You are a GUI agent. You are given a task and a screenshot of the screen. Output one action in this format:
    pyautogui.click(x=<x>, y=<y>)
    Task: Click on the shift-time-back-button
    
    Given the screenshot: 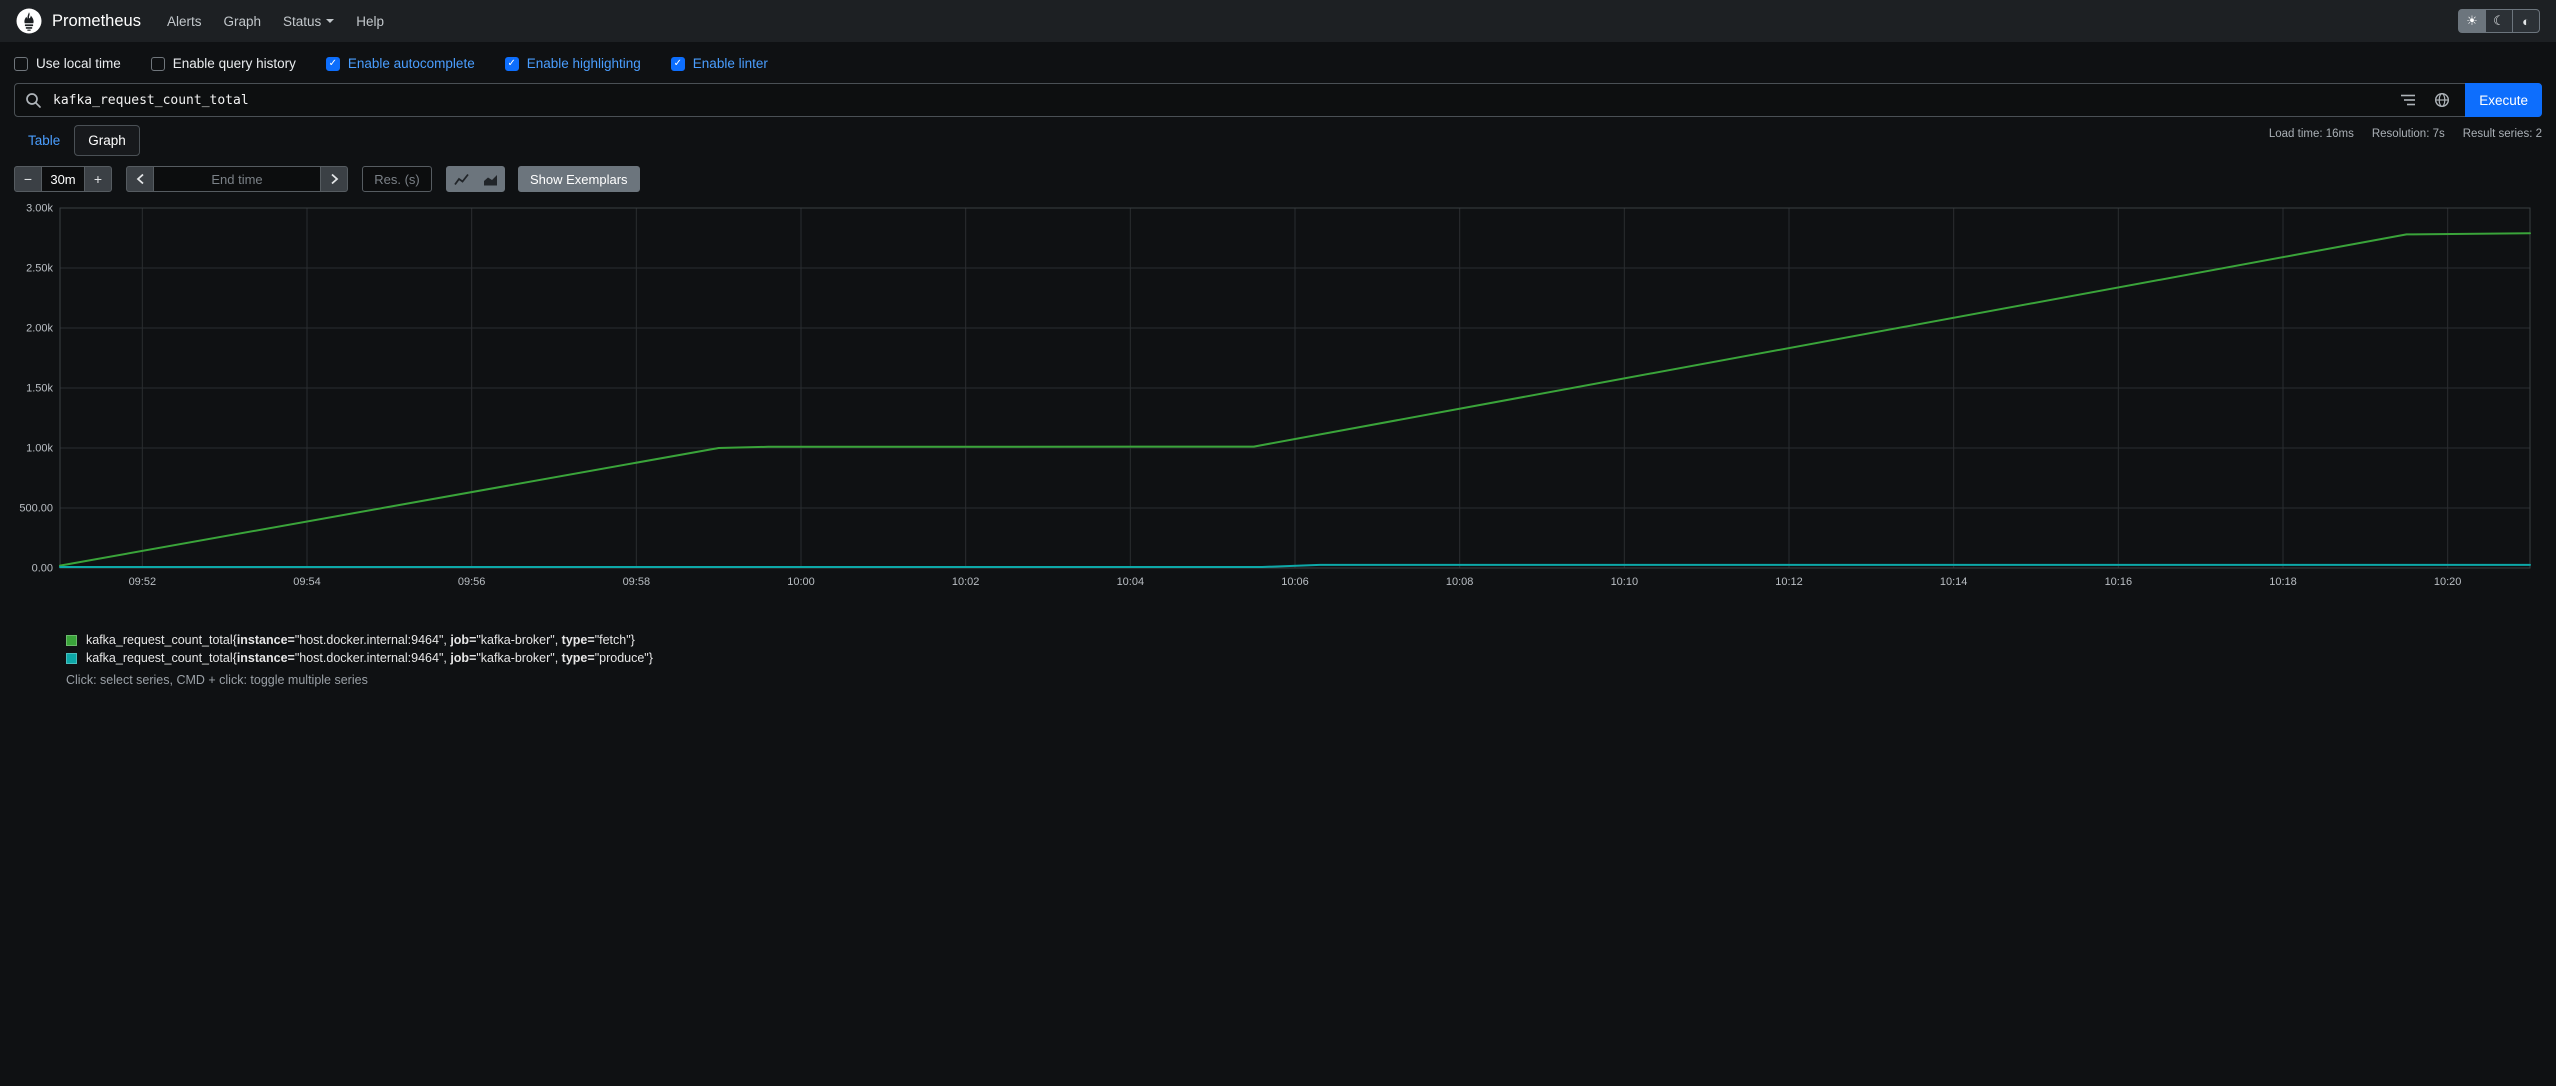 What is the action you would take?
    pyautogui.click(x=140, y=179)
    